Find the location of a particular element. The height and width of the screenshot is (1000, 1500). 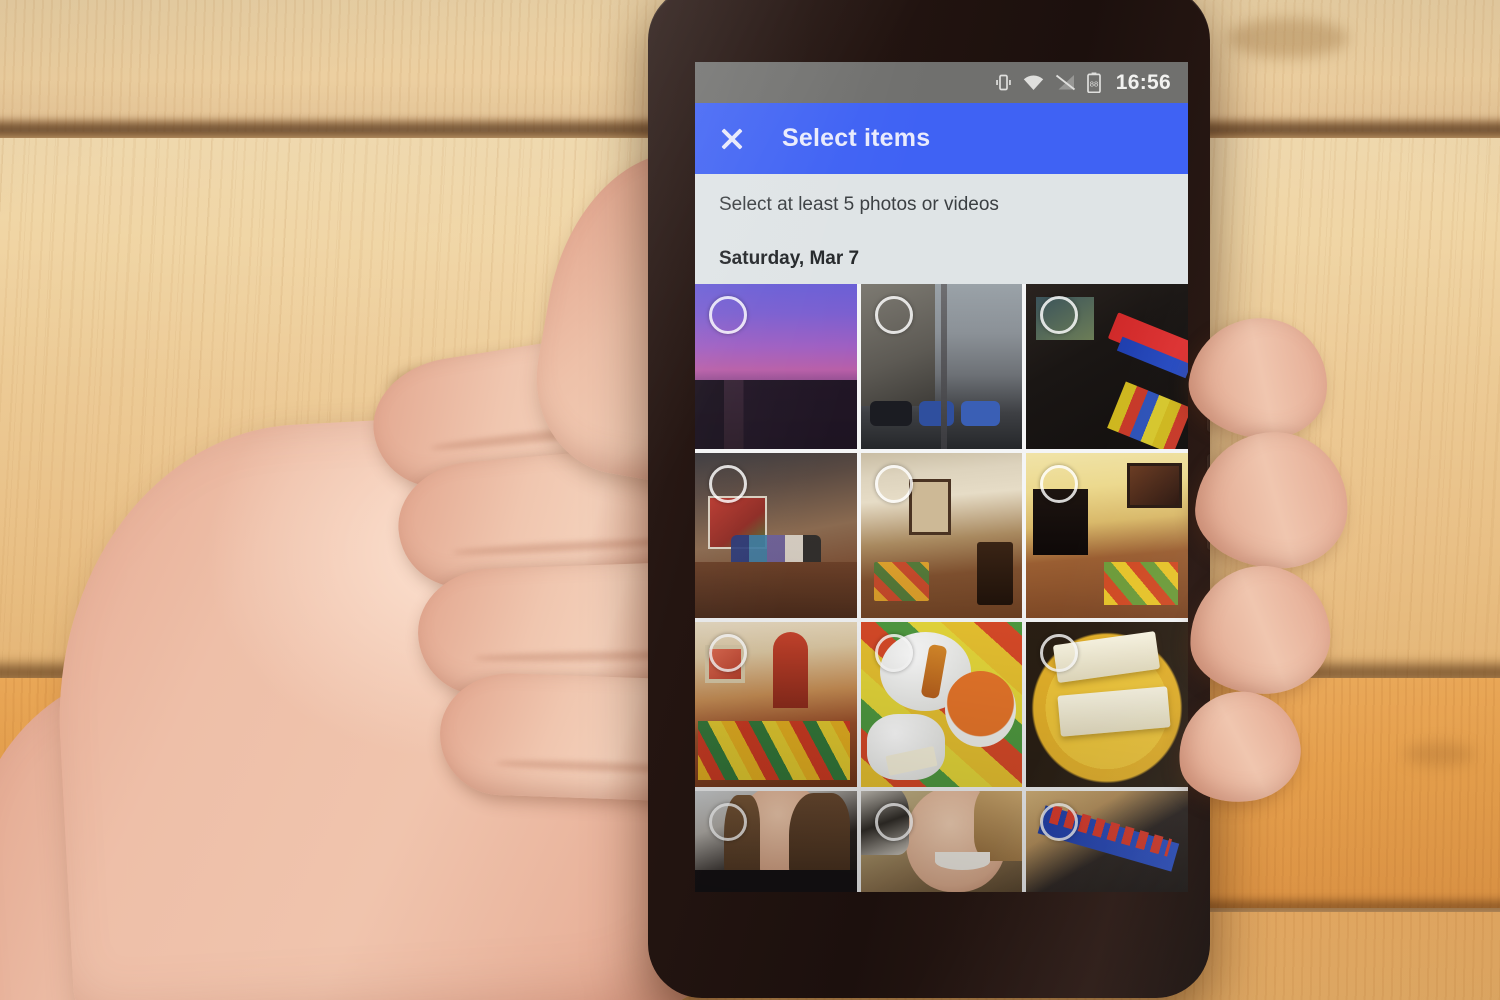

photo-selfie-woman-indoors is located at coordinates (776, 841).